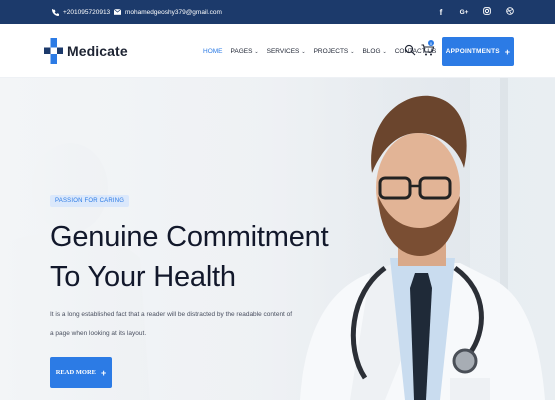 The height and width of the screenshot is (400, 555). What do you see at coordinates (475, 12) in the screenshot?
I see `social-links: f G+` at bounding box center [475, 12].